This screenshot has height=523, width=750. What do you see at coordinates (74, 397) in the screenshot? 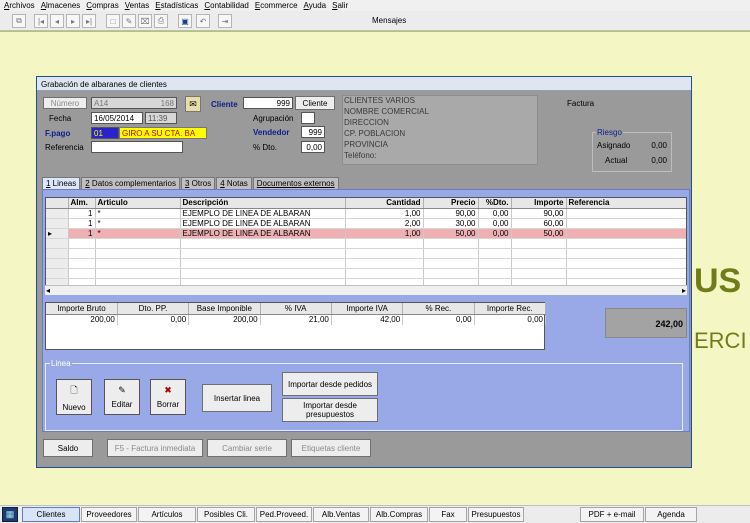
I see `nuevo-button: 🗋 Nuevo` at bounding box center [74, 397].